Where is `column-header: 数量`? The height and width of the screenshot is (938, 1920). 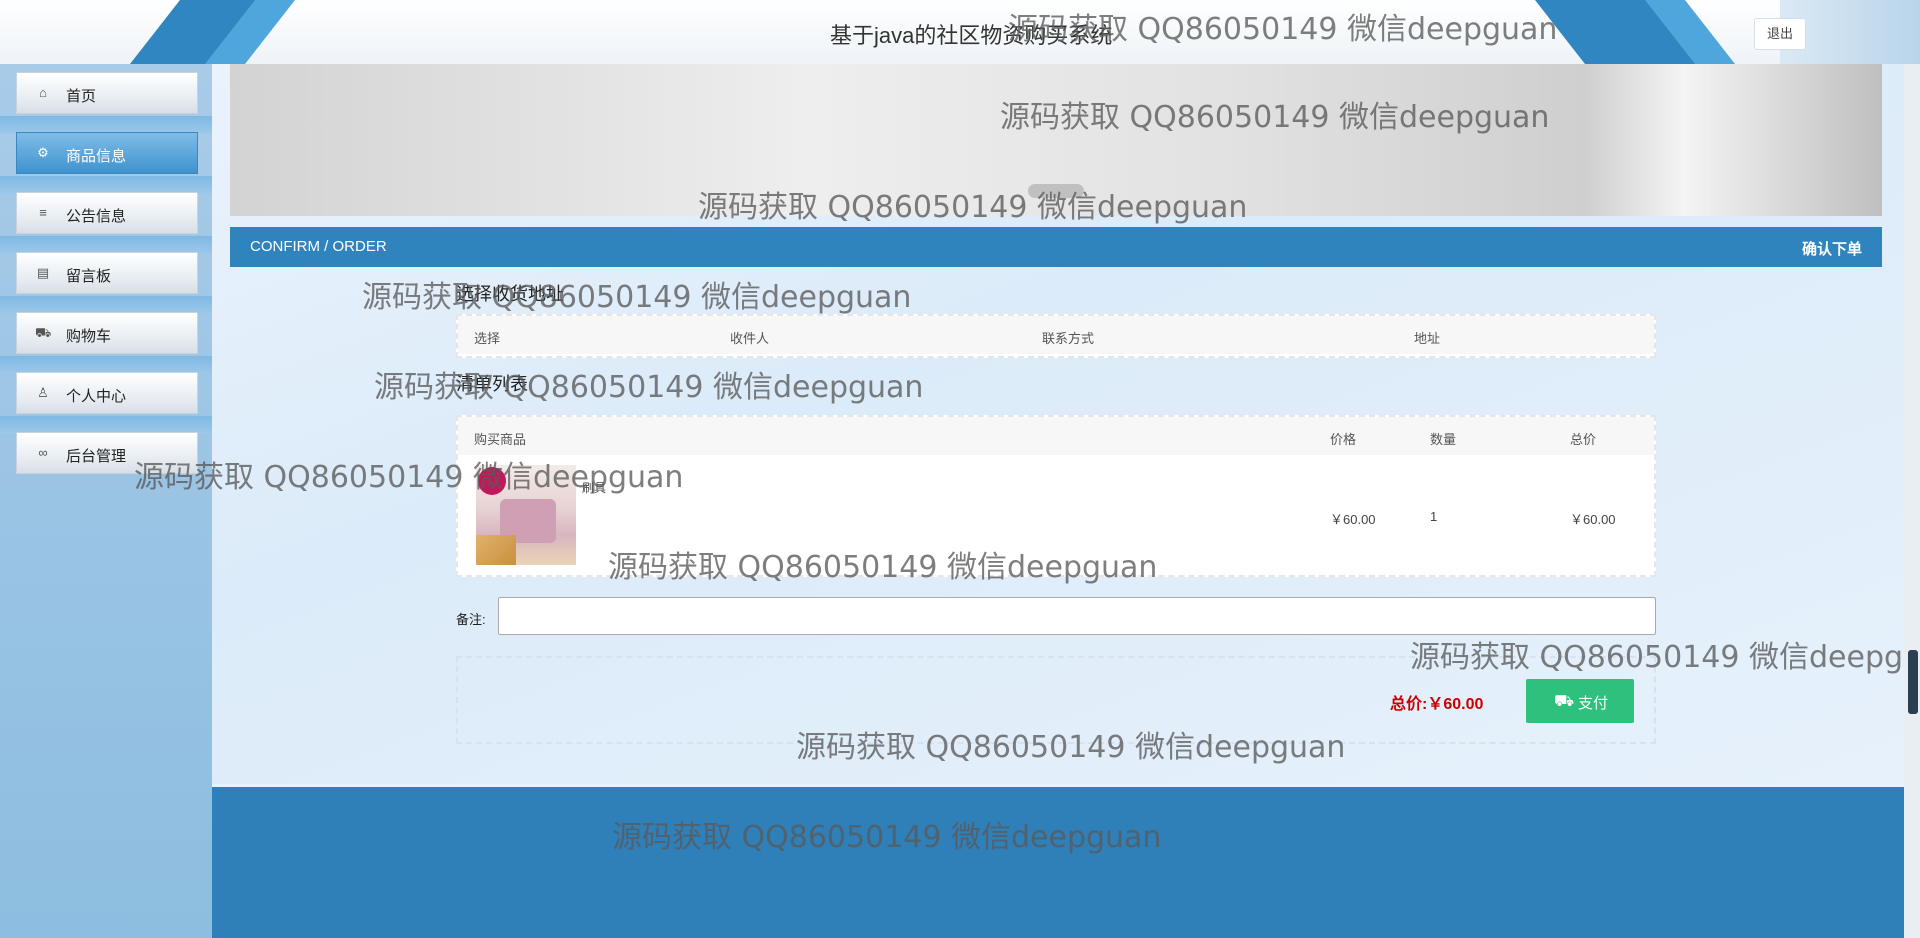
column-header: 数量 is located at coordinates (1443, 439).